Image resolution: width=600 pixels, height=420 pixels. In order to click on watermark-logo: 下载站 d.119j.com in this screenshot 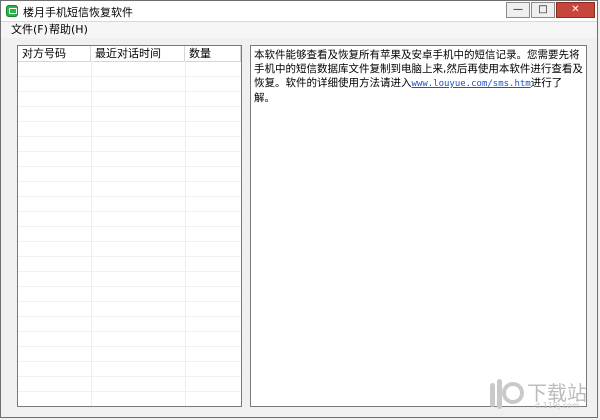, I will do `click(537, 394)`.